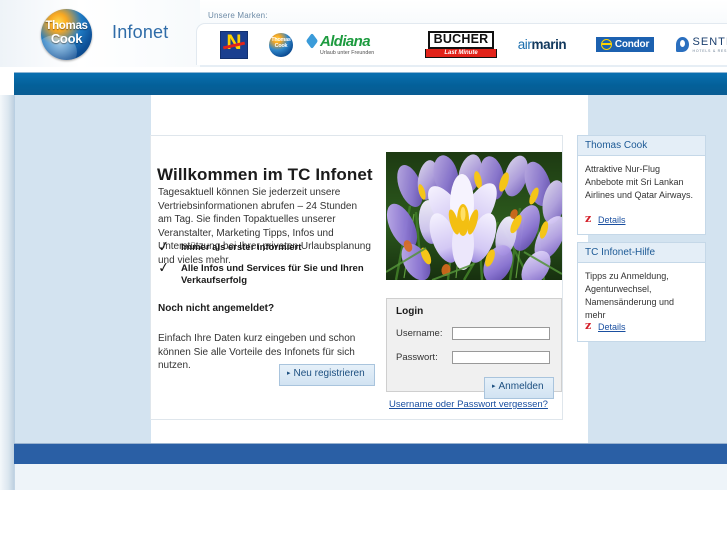  What do you see at coordinates (238, 15) in the screenshot?
I see `brands-label: Unsere Marken:` at bounding box center [238, 15].